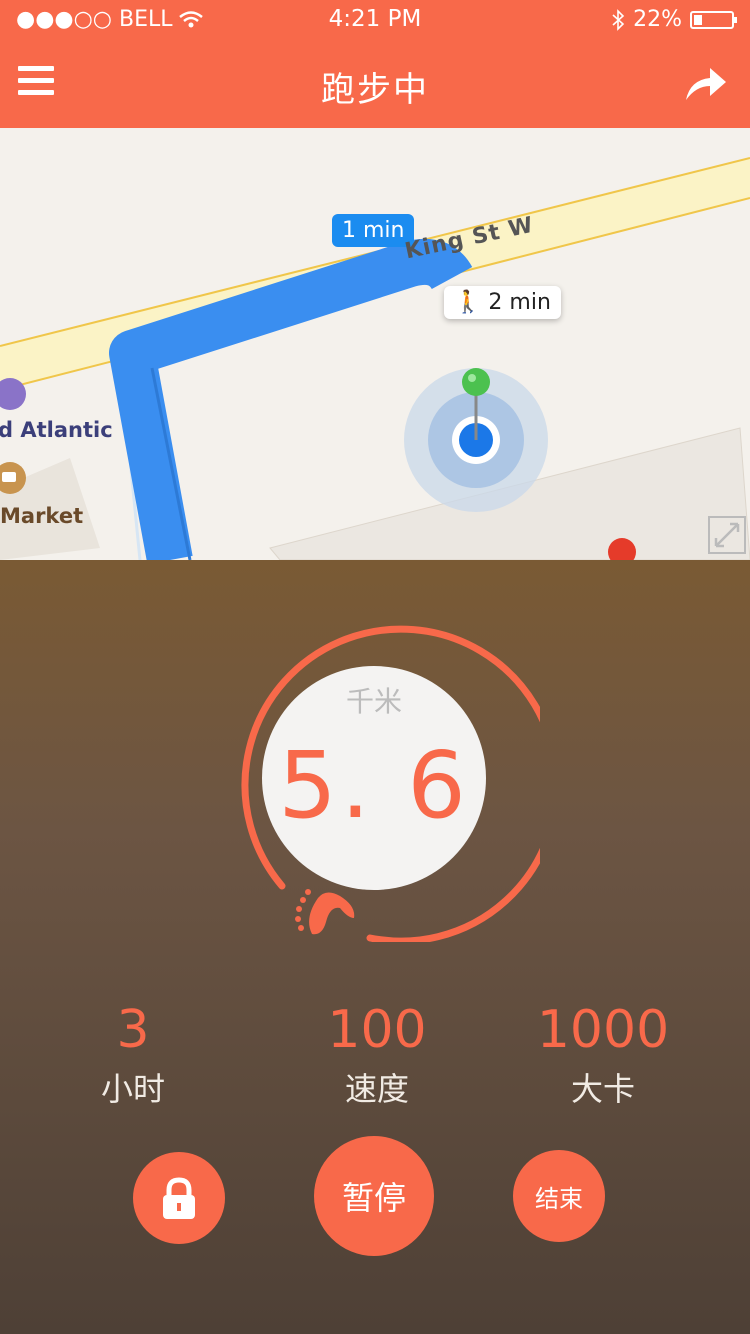 This screenshot has height=1334, width=750. I want to click on poi-label-atlantic: d Atlantic, so click(56, 430).